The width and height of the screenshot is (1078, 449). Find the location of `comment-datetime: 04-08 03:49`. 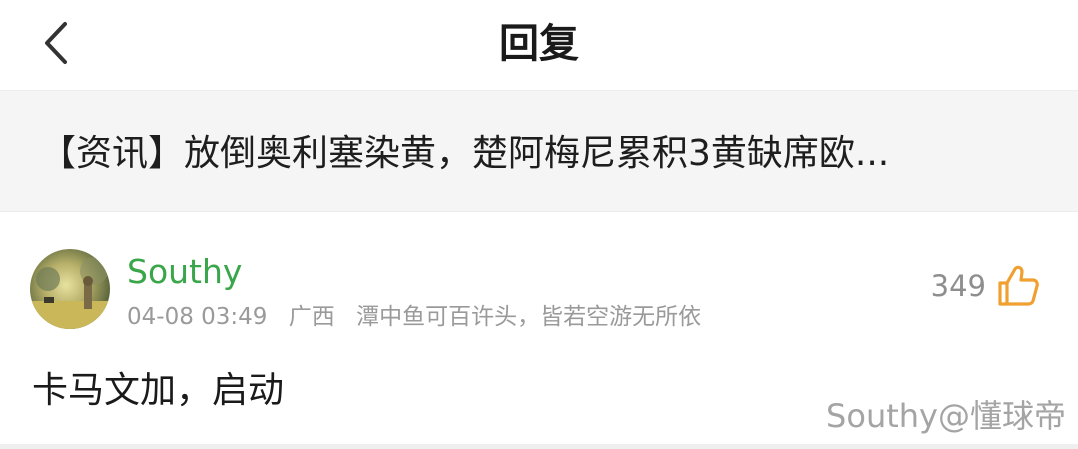

comment-datetime: 04-08 03:49 is located at coordinates (197, 317).